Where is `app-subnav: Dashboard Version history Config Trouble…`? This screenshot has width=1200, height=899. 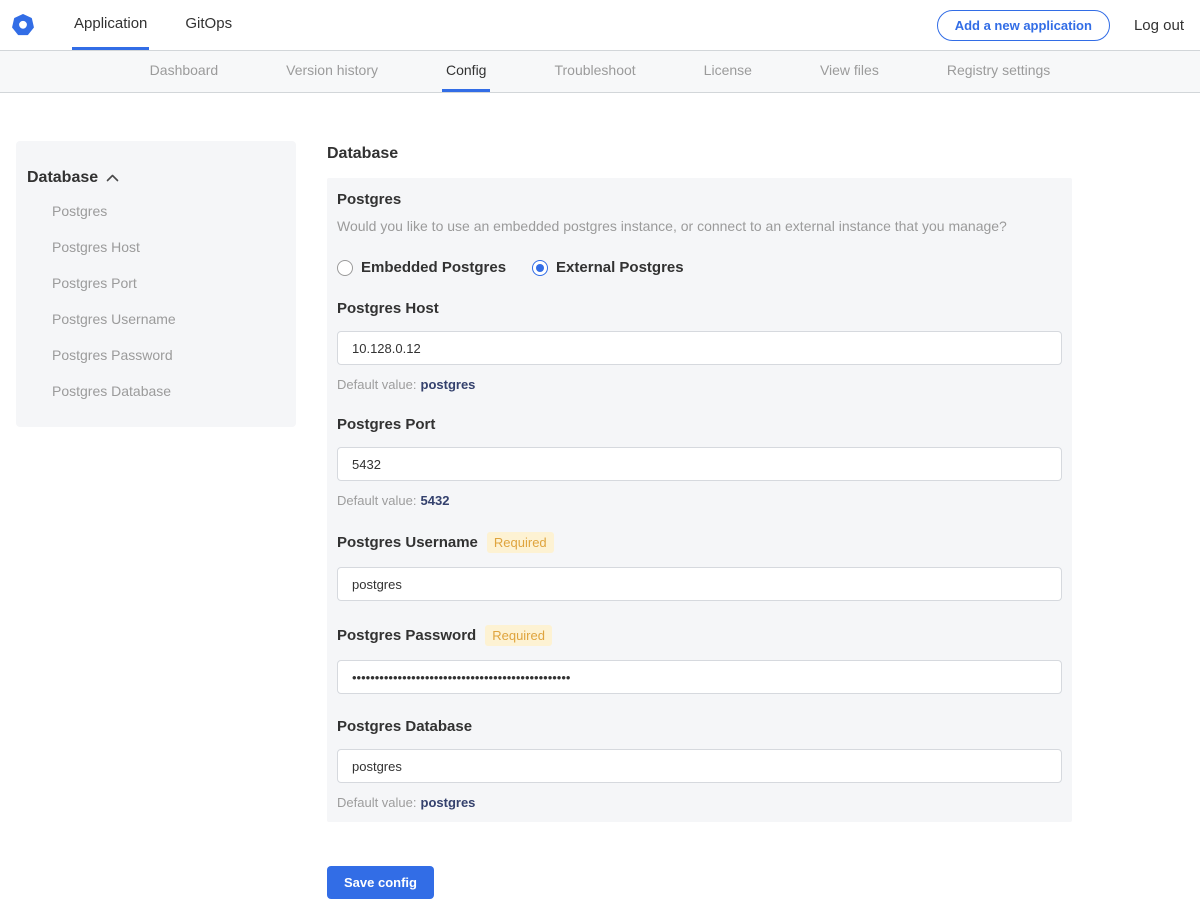 app-subnav: Dashboard Version history Config Trouble… is located at coordinates (600, 71).